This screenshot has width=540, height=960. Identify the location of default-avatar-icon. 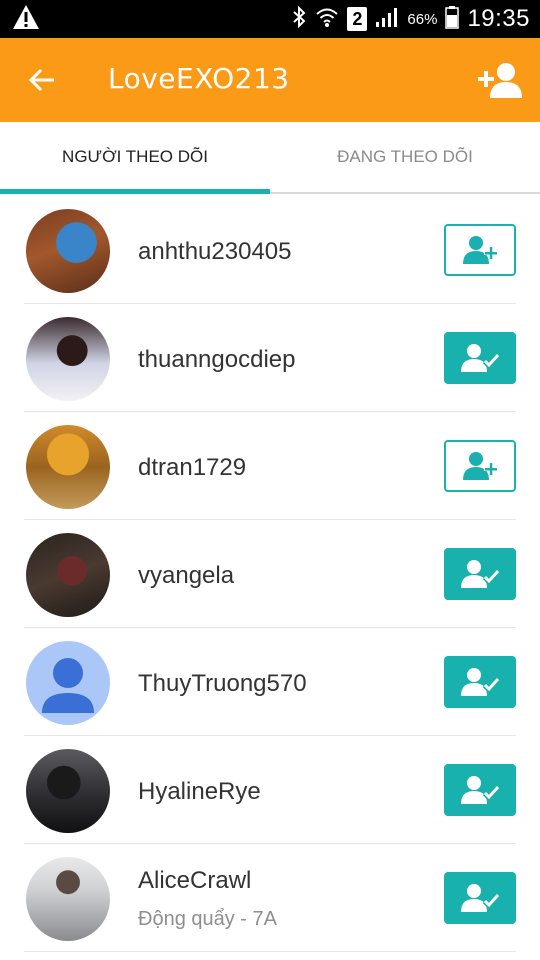
(68, 685).